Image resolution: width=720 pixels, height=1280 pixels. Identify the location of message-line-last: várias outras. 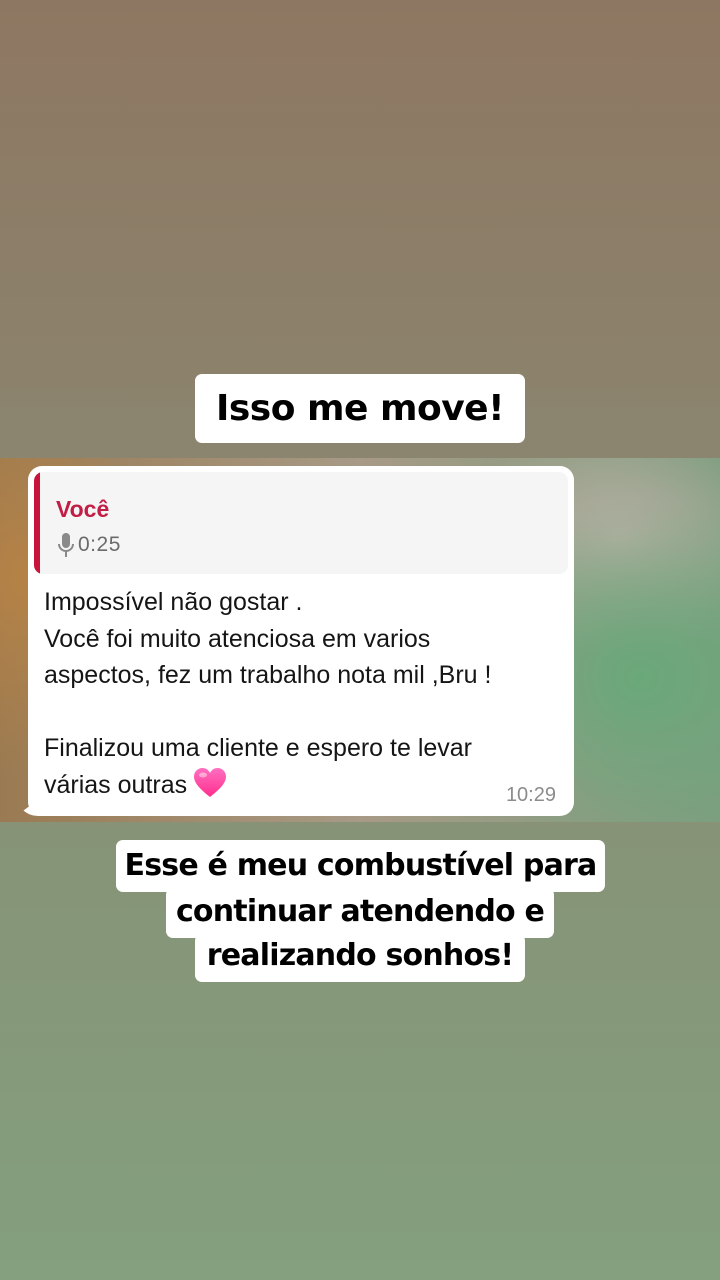
(304, 785).